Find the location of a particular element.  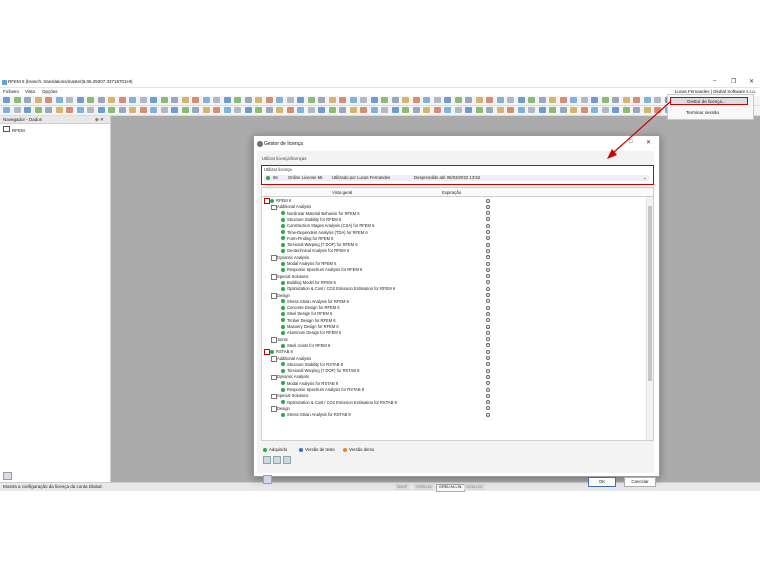

tree-row: Time-Dependent Analysis (TDA) for RFEM 6 is located at coordinates (452, 232).